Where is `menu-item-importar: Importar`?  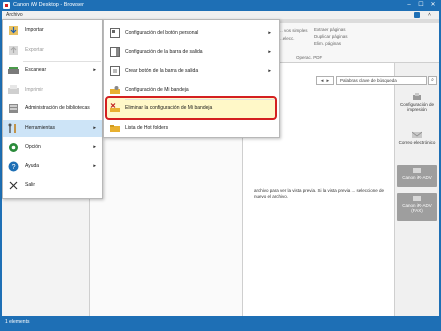 menu-item-importar: Importar is located at coordinates (52, 30).